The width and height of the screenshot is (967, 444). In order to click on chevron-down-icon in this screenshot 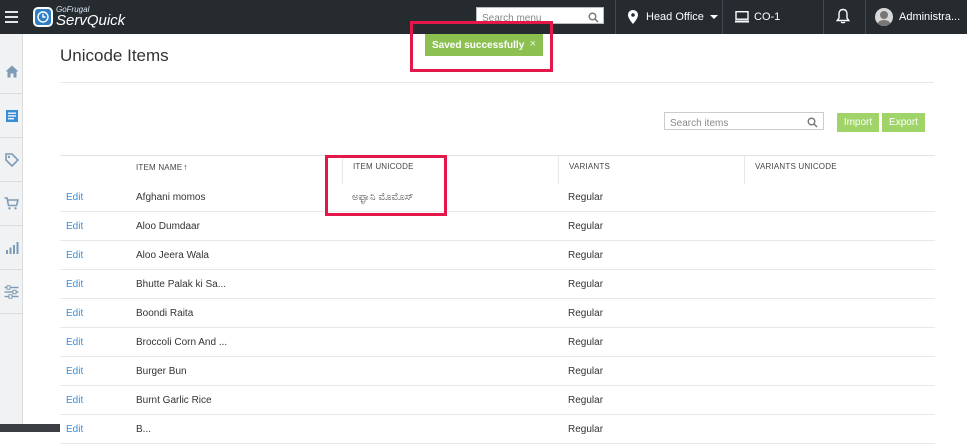, I will do `click(713, 17)`.